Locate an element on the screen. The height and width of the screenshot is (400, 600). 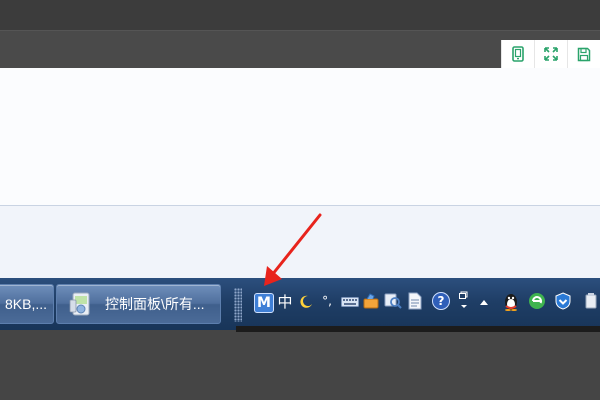
save-icon is located at coordinates (584, 54).